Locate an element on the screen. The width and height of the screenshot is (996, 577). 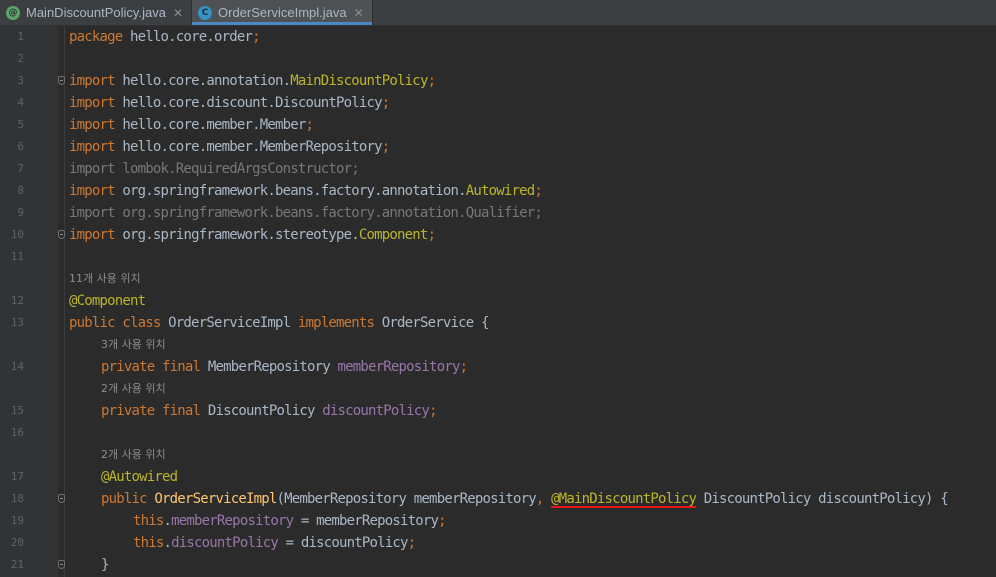
line-number: 21 is located at coordinates (17, 564).